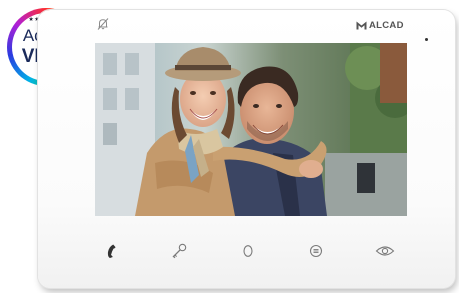 Image resolution: width=459 pixels, height=293 pixels. What do you see at coordinates (103, 24) in the screenshot?
I see `bell-off-icon` at bounding box center [103, 24].